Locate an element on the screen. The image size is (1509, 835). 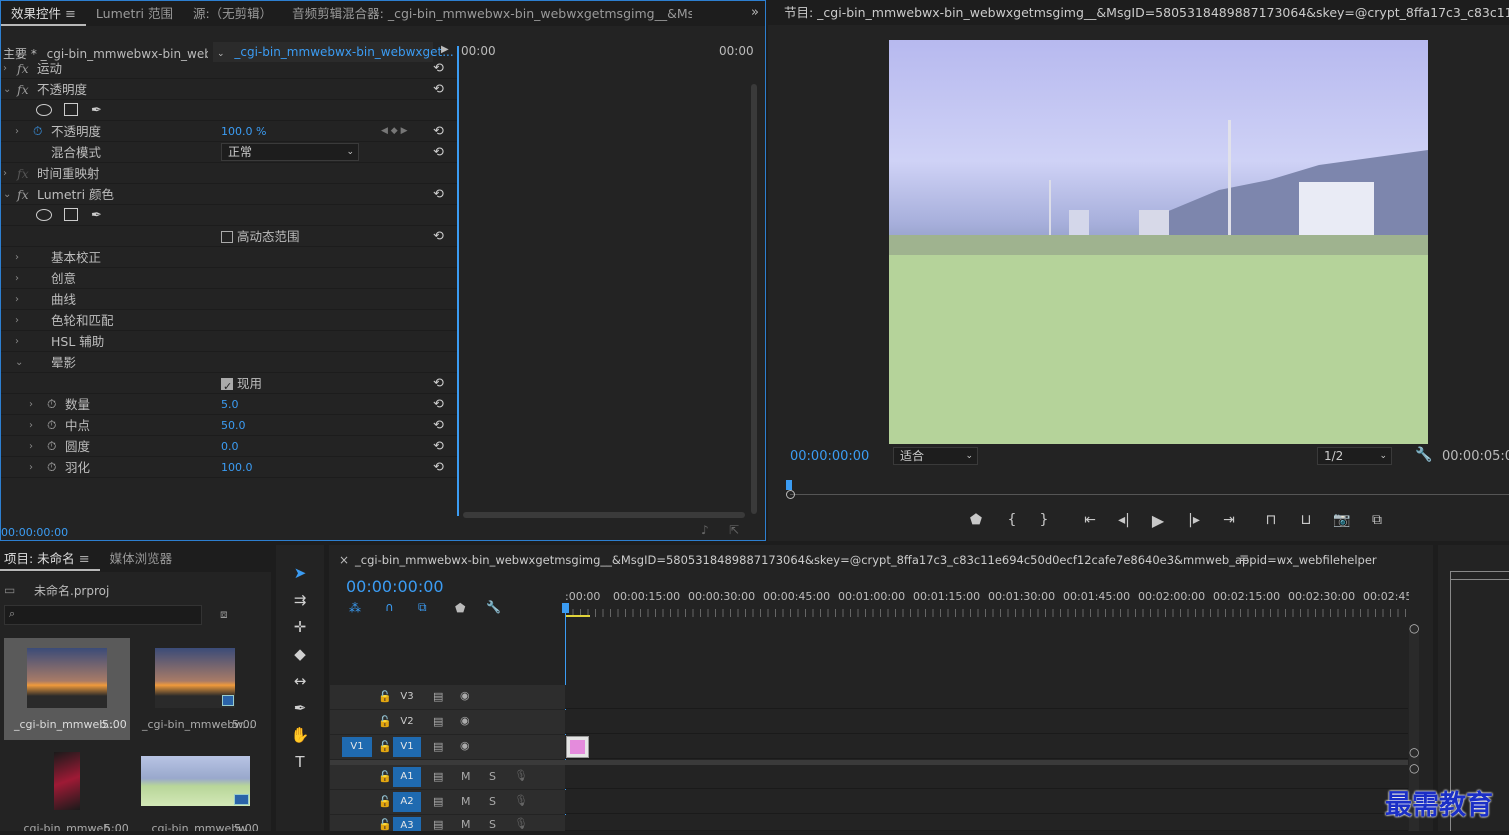
amount-value: 5.0 is located at coordinates (230, 404).